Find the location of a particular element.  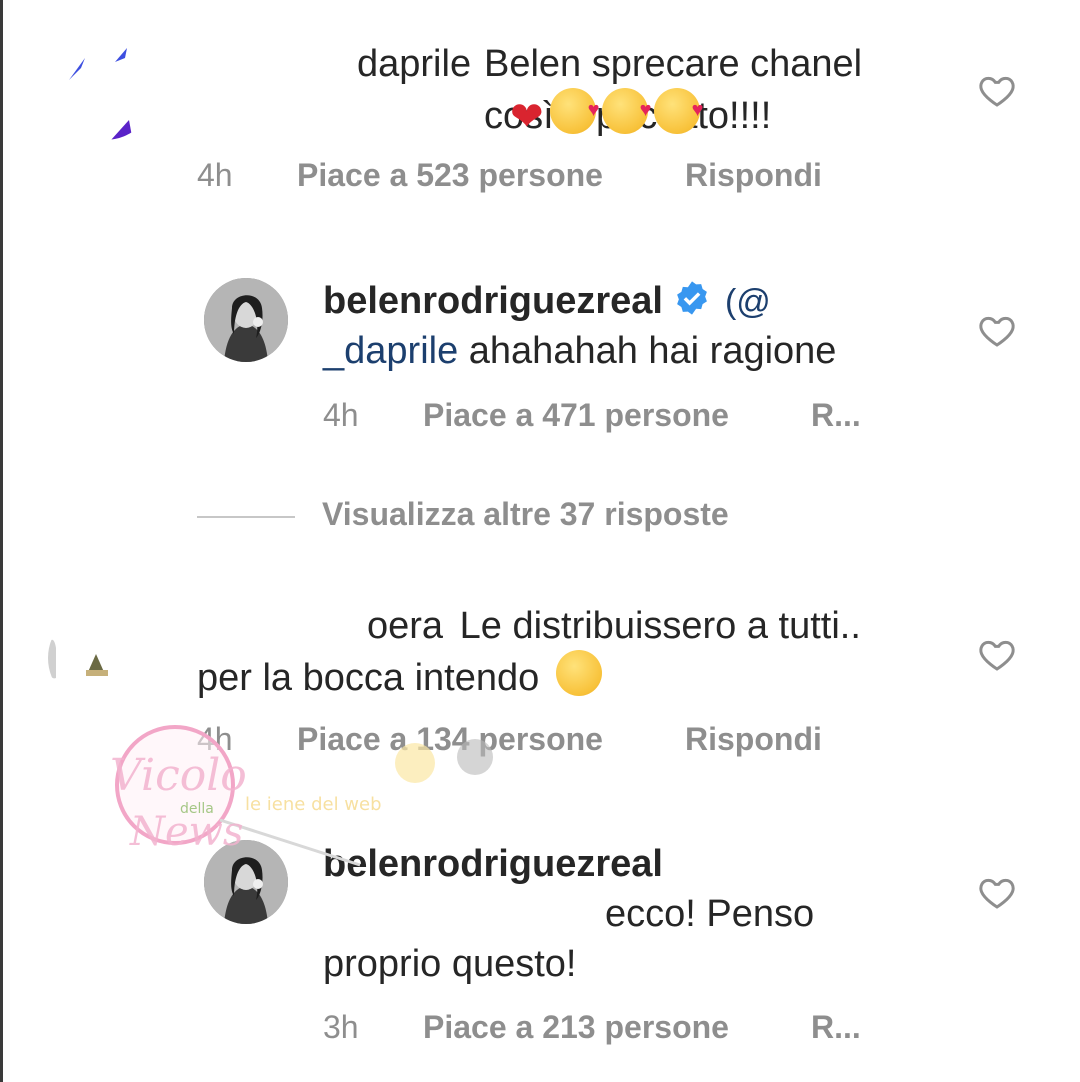

reply-2-body: xxxxxecco! Penso is located at coordinates (568, 914).